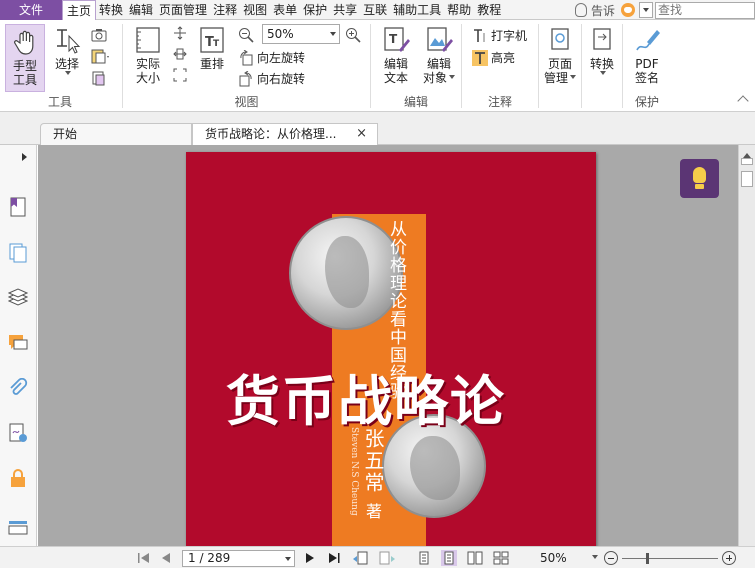  I want to click on menu-item-view: 视图, so click(255, 10).